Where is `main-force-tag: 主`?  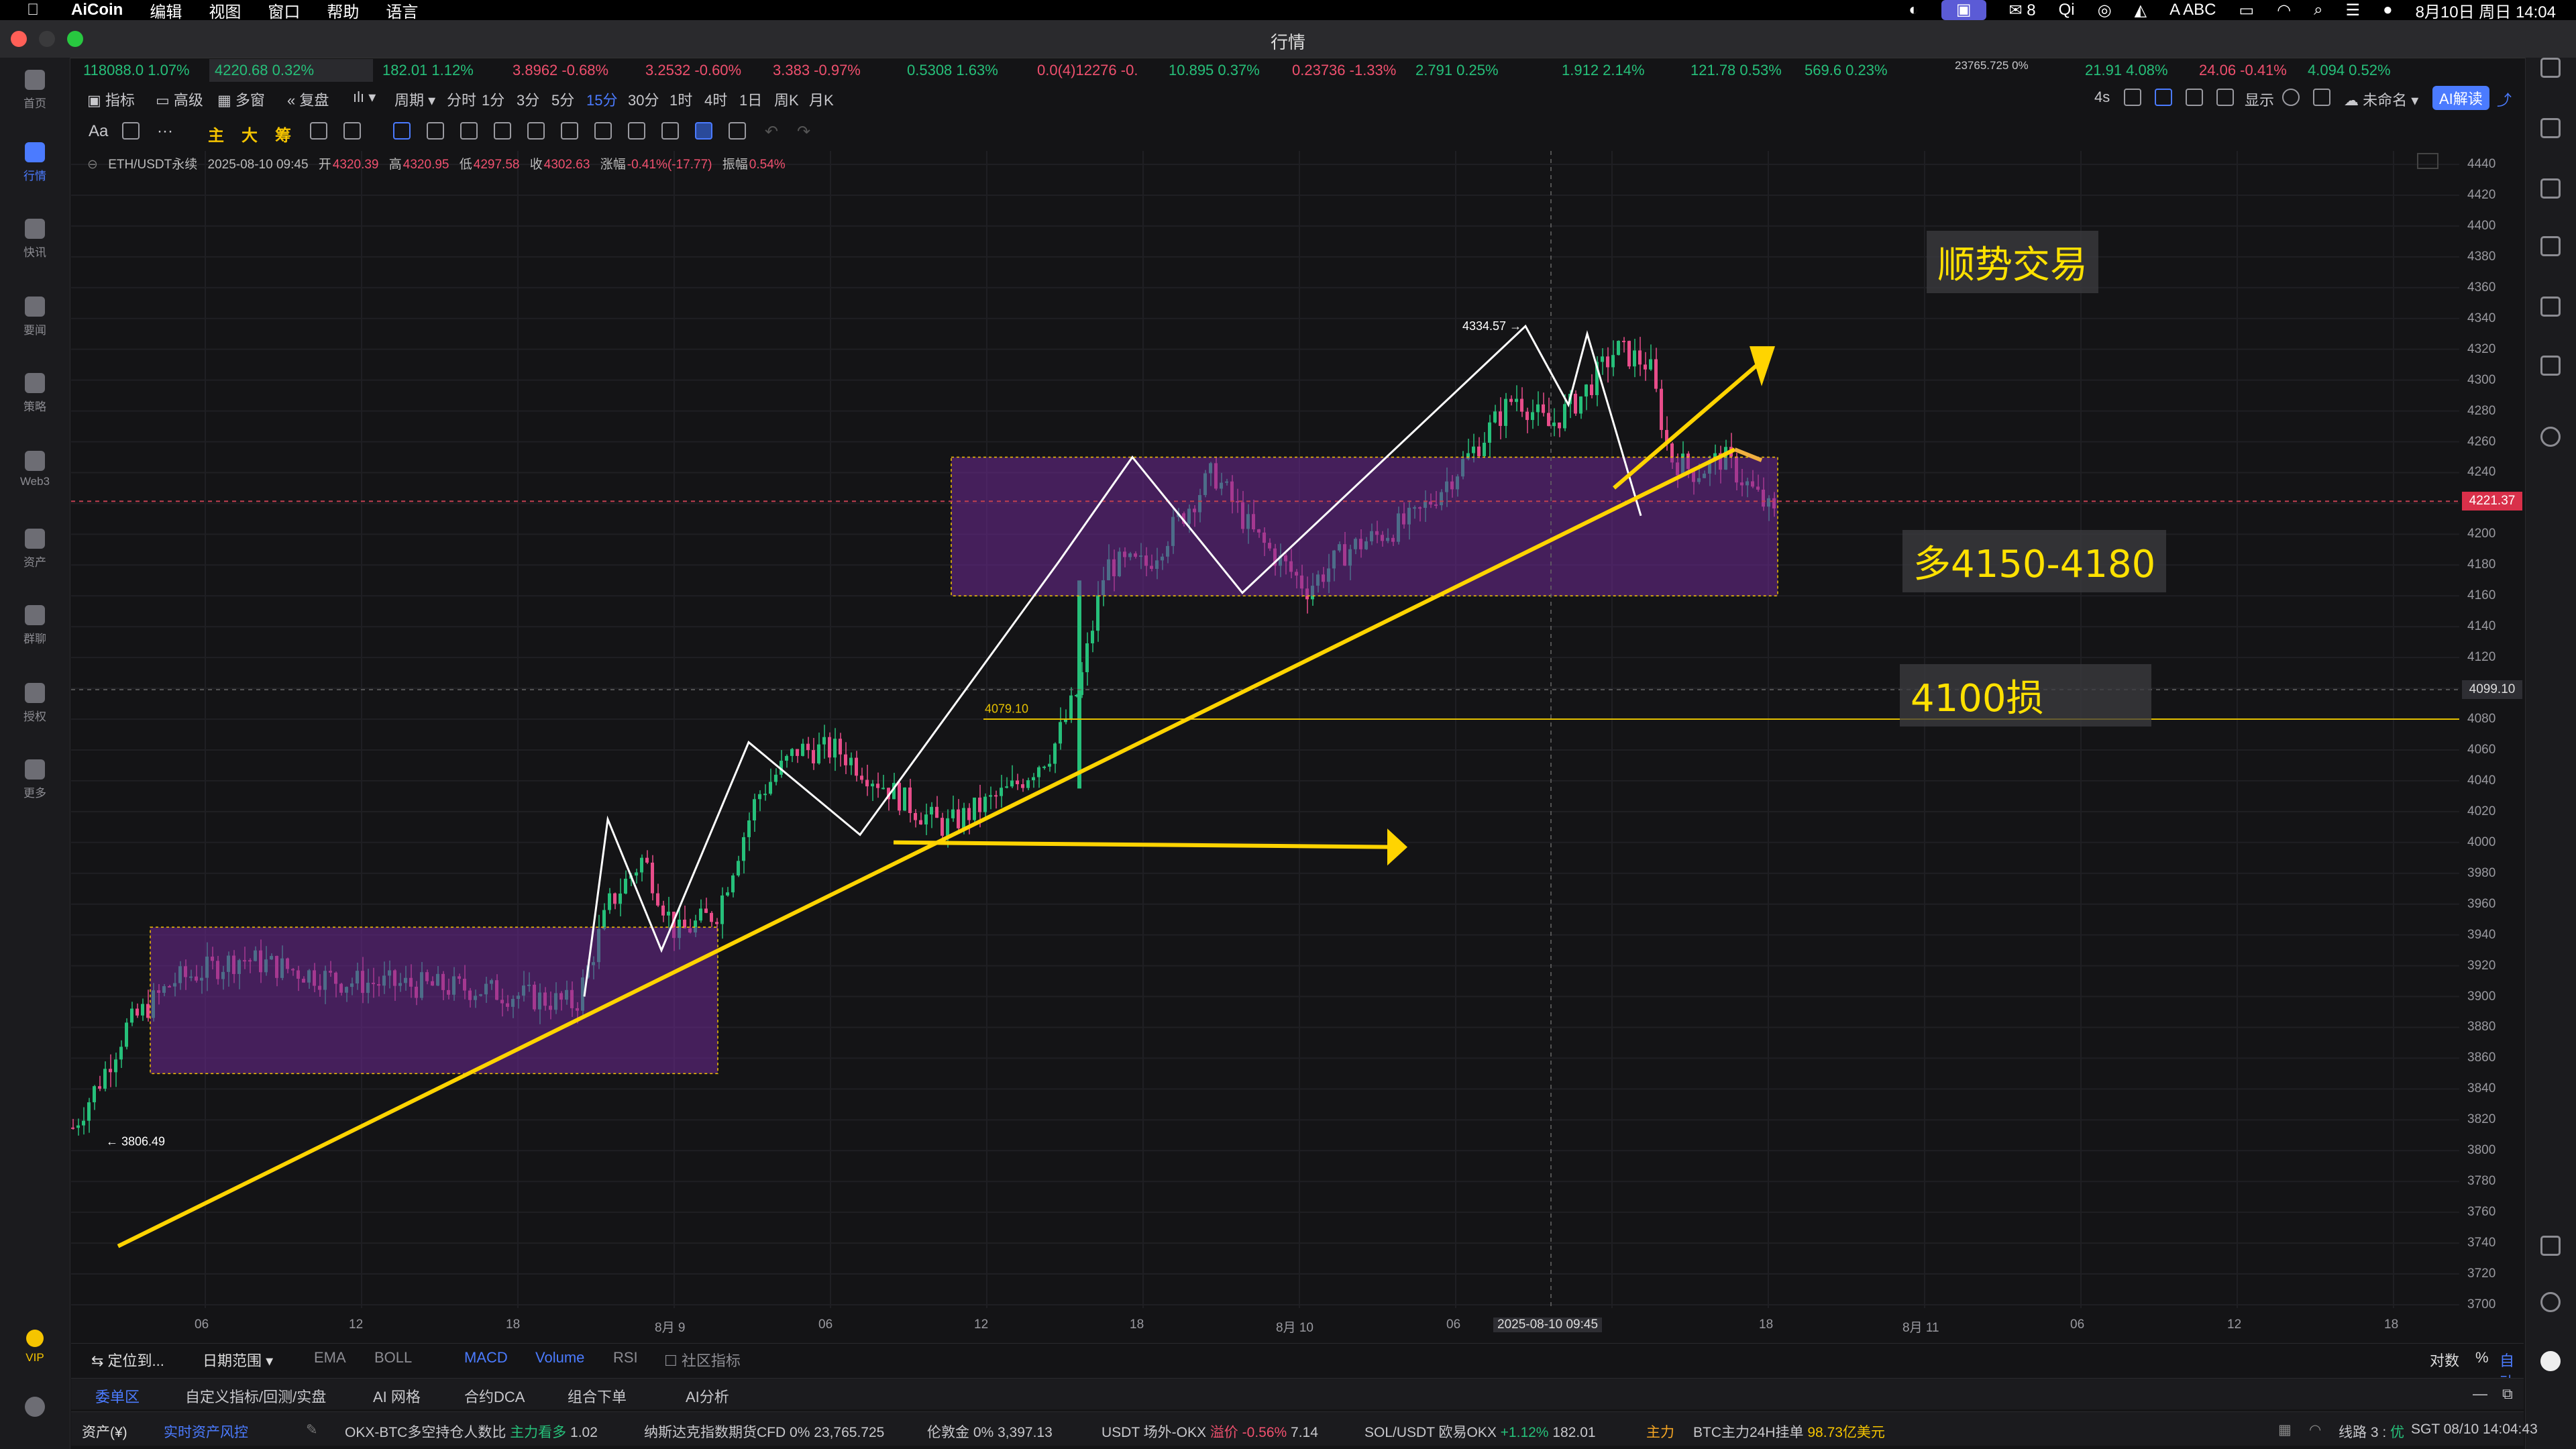
main-force-tag: 主 is located at coordinates (216, 134).